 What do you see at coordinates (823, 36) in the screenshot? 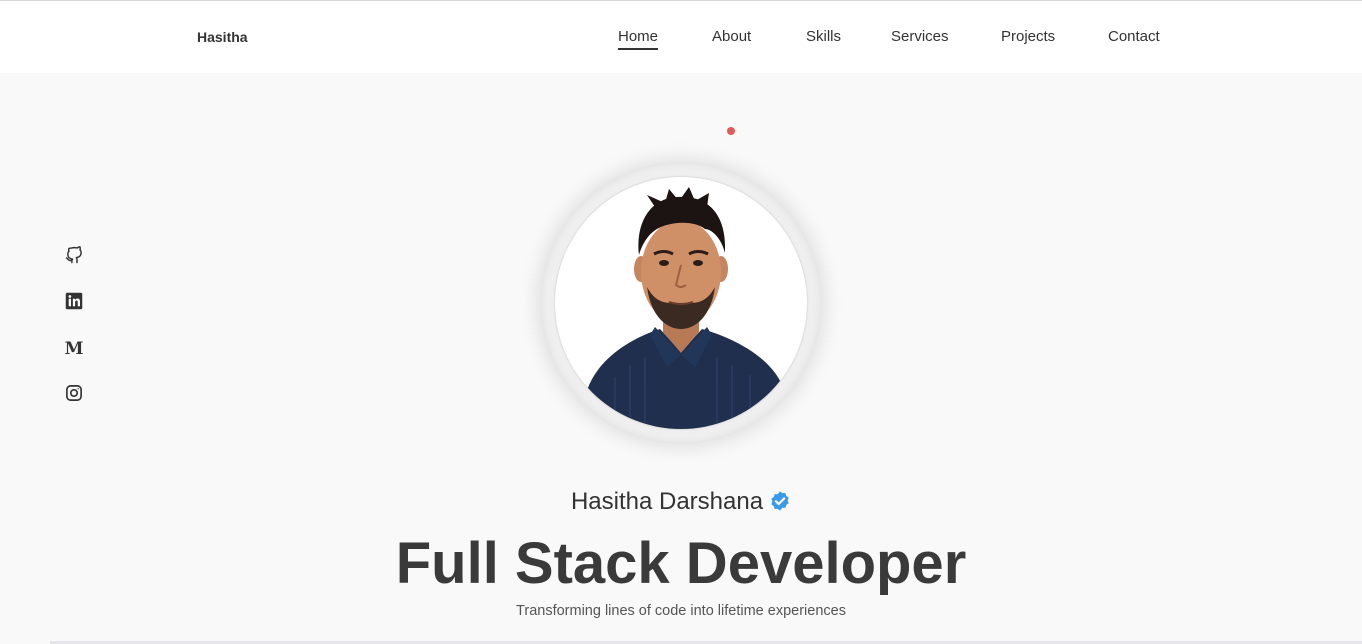
I see `nav-skills: Skills` at bounding box center [823, 36].